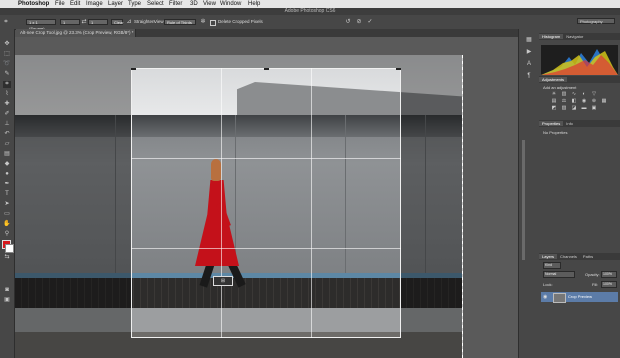 This screenshot has width=620, height=358. What do you see at coordinates (84, 22) in the screenshot?
I see `swap-icon: ⇄` at bounding box center [84, 22].